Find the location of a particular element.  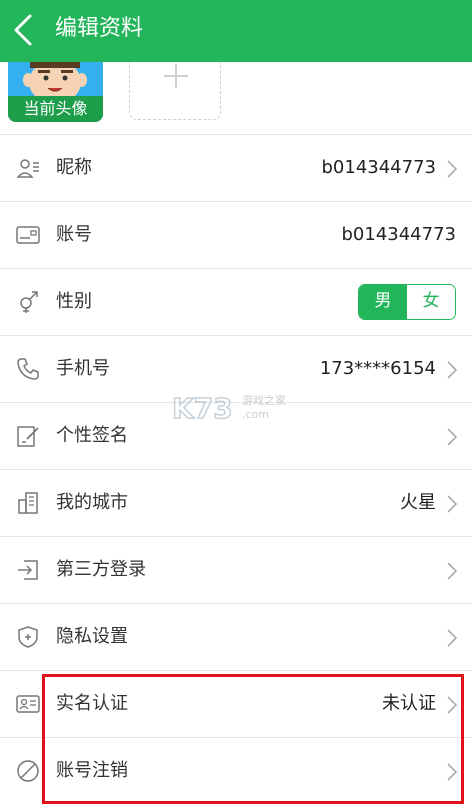

phone-icon is located at coordinates (28, 369).